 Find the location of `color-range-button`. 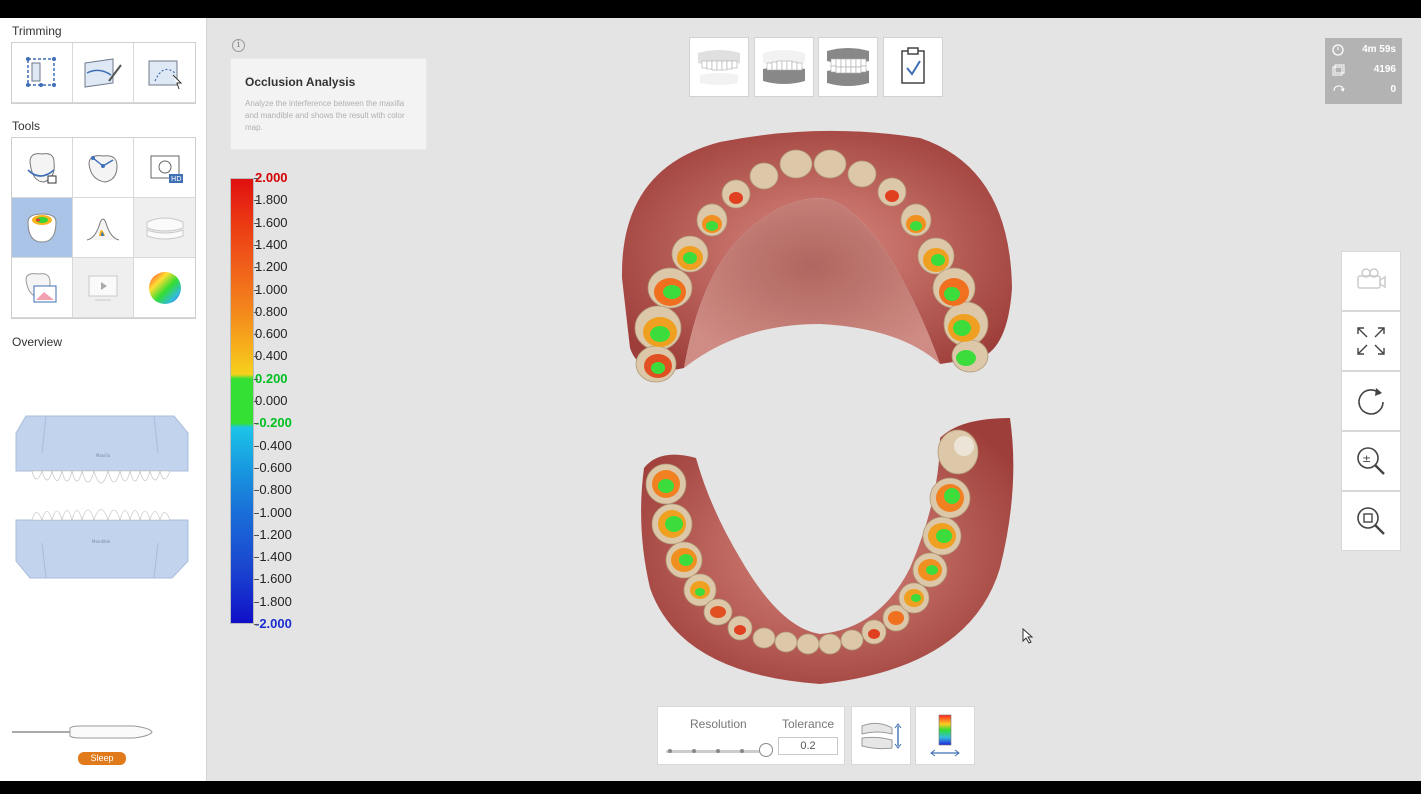

color-range-button is located at coordinates (945, 735).